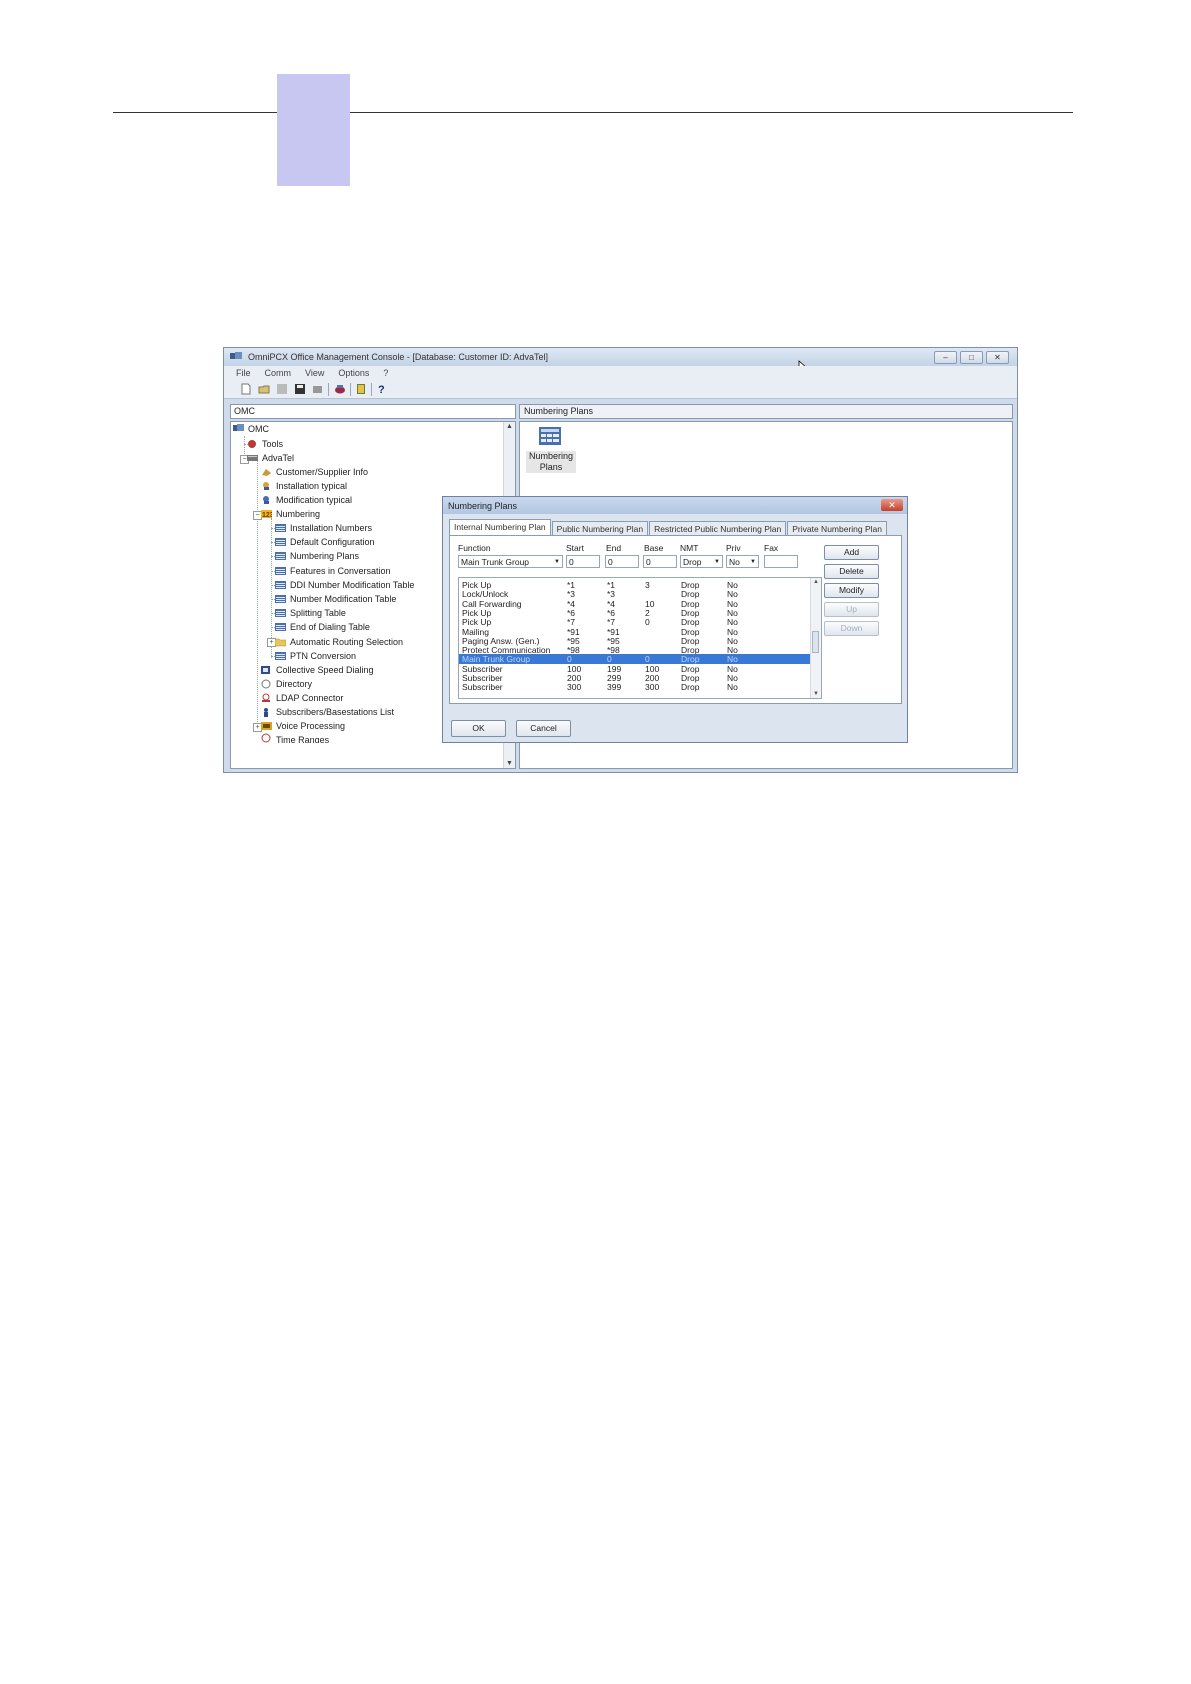 The height and width of the screenshot is (1684, 1191). I want to click on tree-node-collective-speed-dialing: Collective Speed Dialing, so click(317, 670).